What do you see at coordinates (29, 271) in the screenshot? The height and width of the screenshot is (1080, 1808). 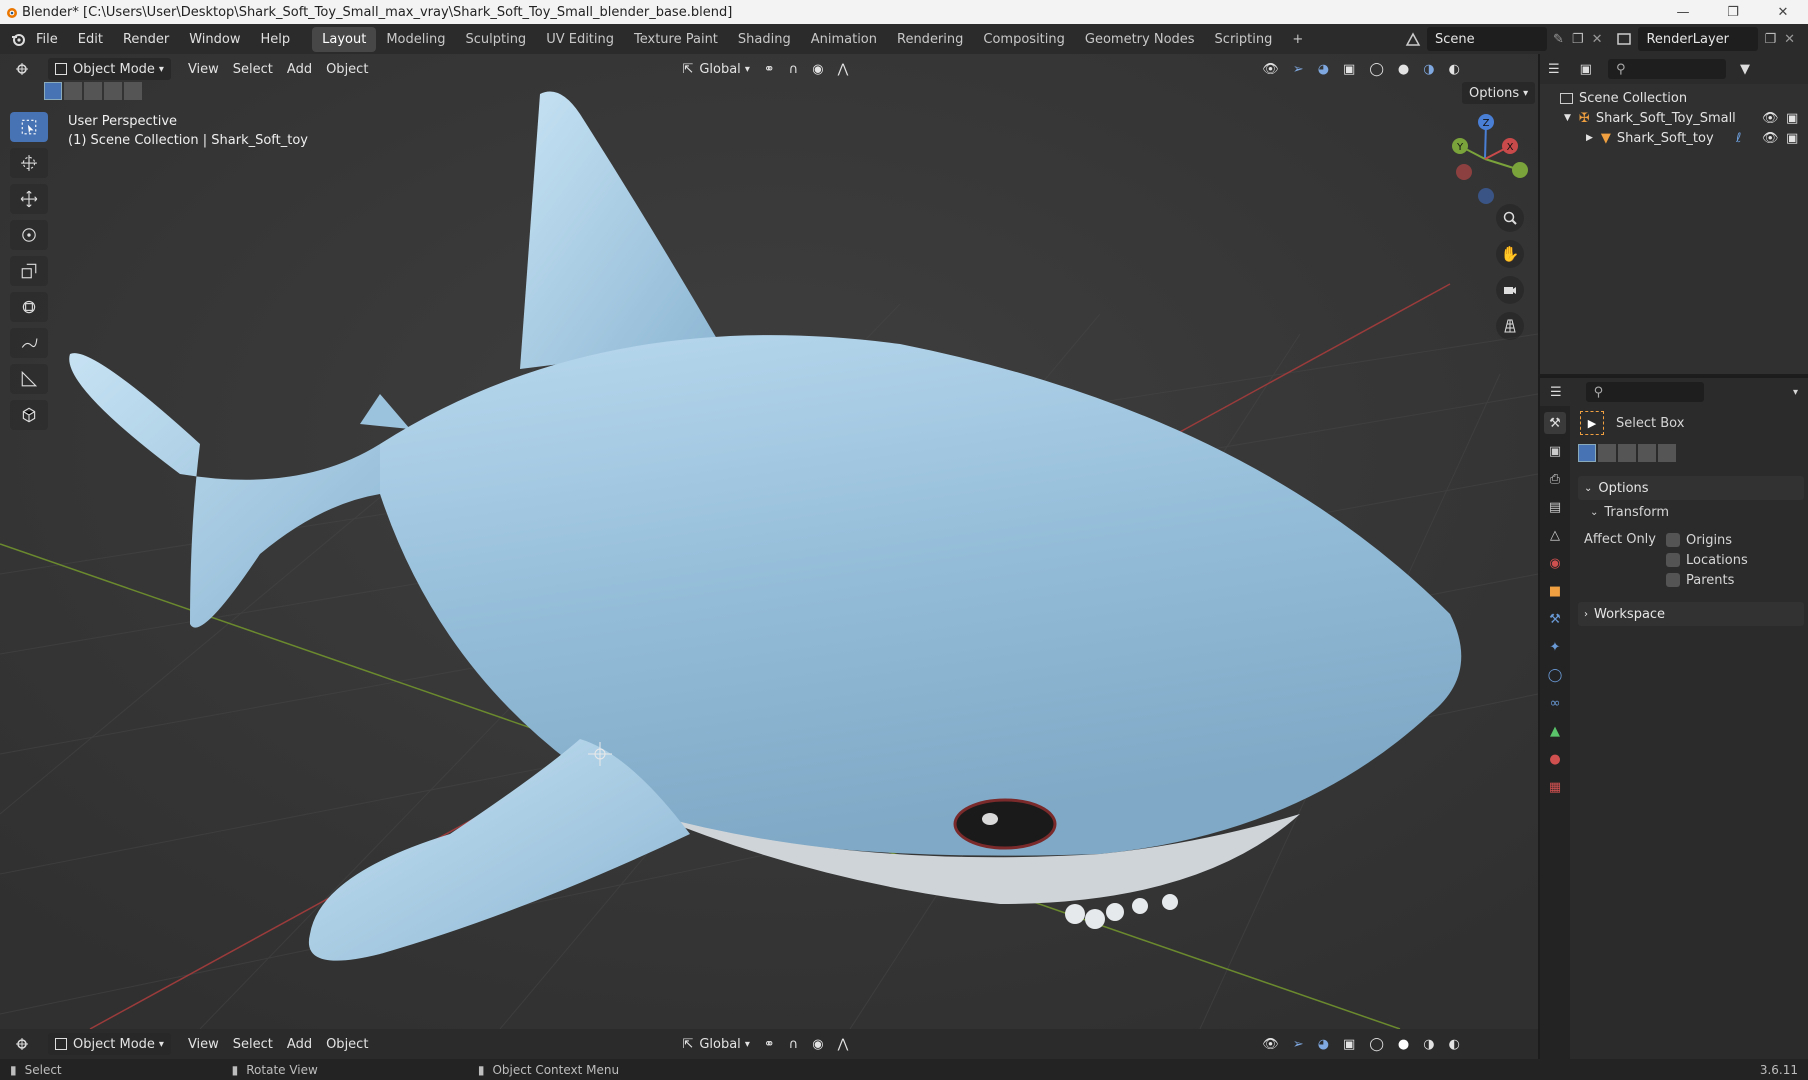 I see `scale-tool-icon` at bounding box center [29, 271].